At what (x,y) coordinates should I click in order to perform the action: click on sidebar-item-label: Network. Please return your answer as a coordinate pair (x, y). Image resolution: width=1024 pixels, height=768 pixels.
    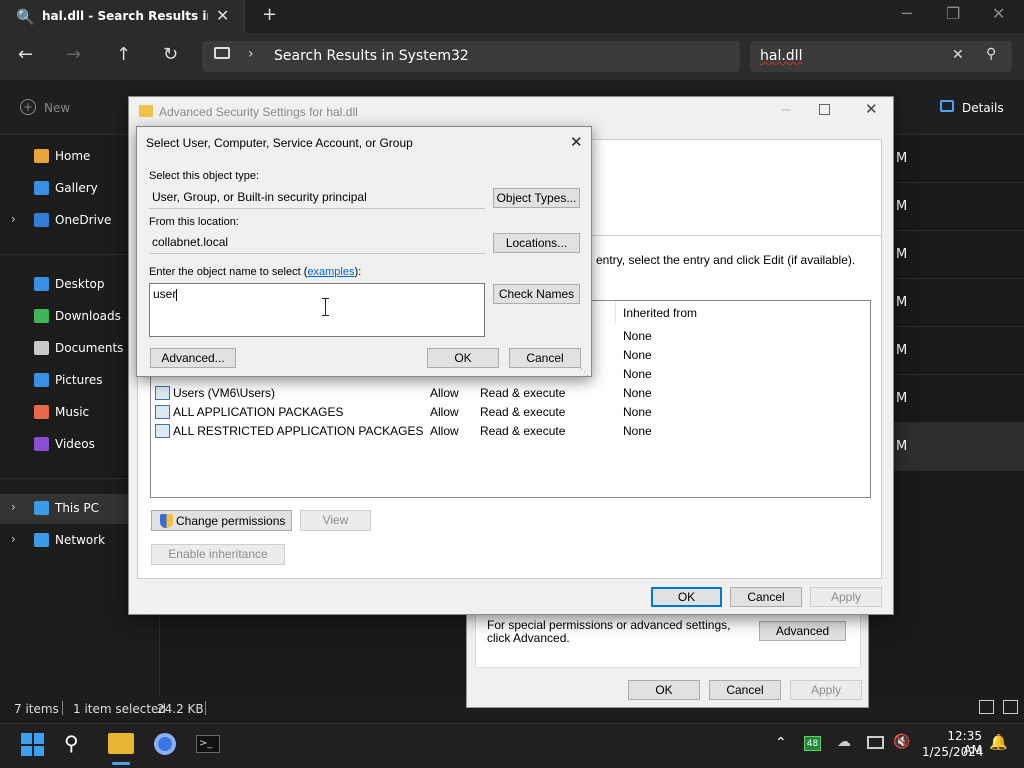
    Looking at the image, I should click on (80, 540).